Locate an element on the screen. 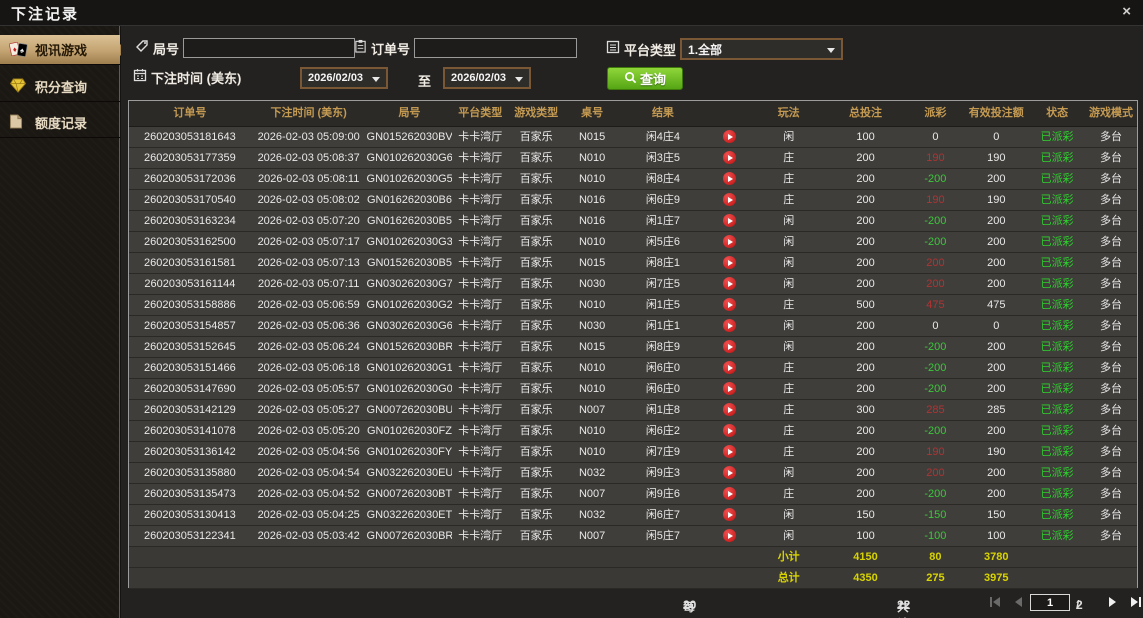  cell-result: 闲6庄2 is located at coordinates (663, 431).